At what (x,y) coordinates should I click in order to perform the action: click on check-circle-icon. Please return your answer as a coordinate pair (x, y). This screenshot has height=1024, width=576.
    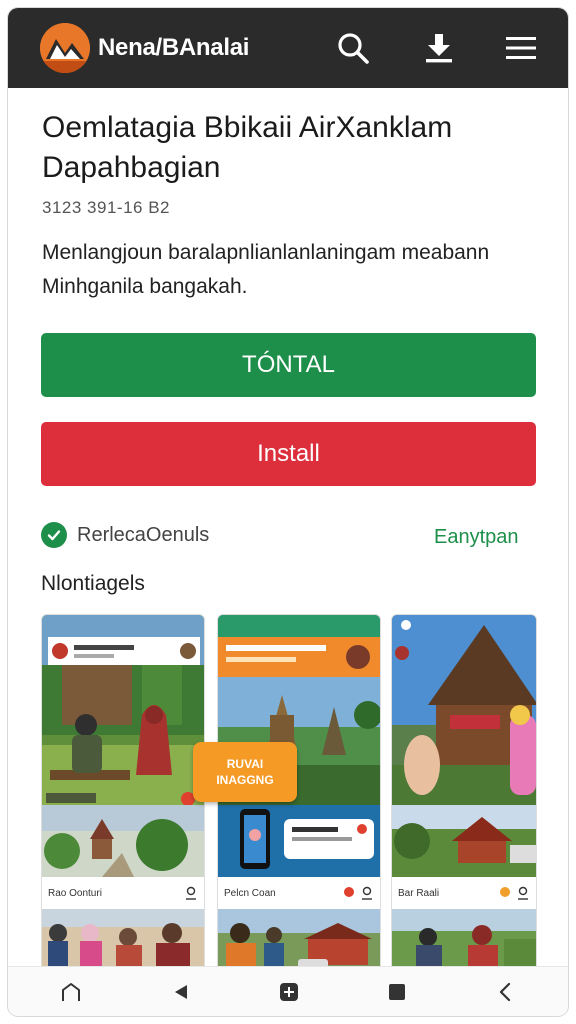
    Looking at the image, I should click on (54, 535).